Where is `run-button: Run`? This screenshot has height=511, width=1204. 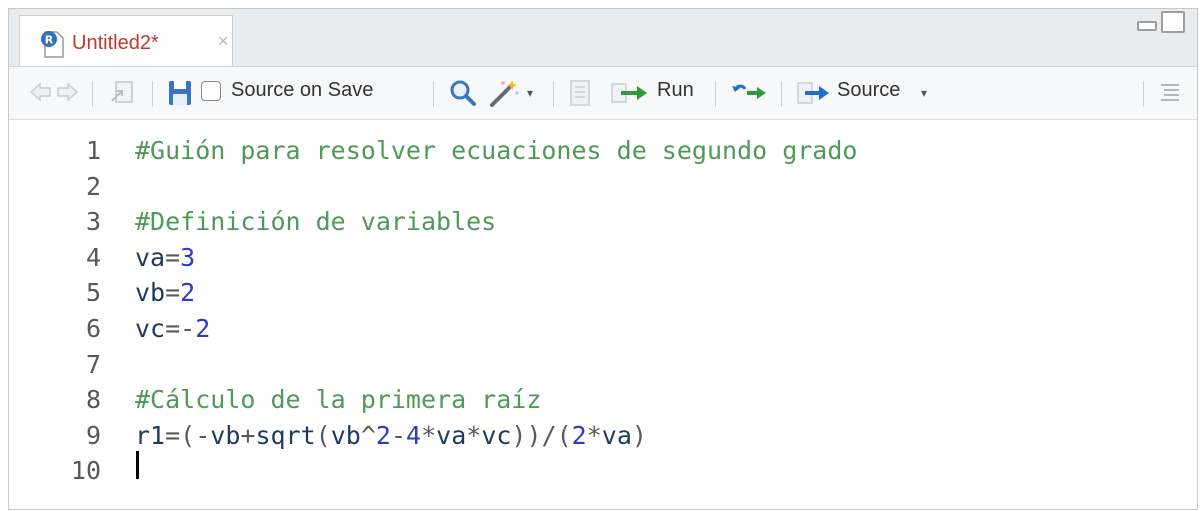 run-button: Run is located at coordinates (657, 93).